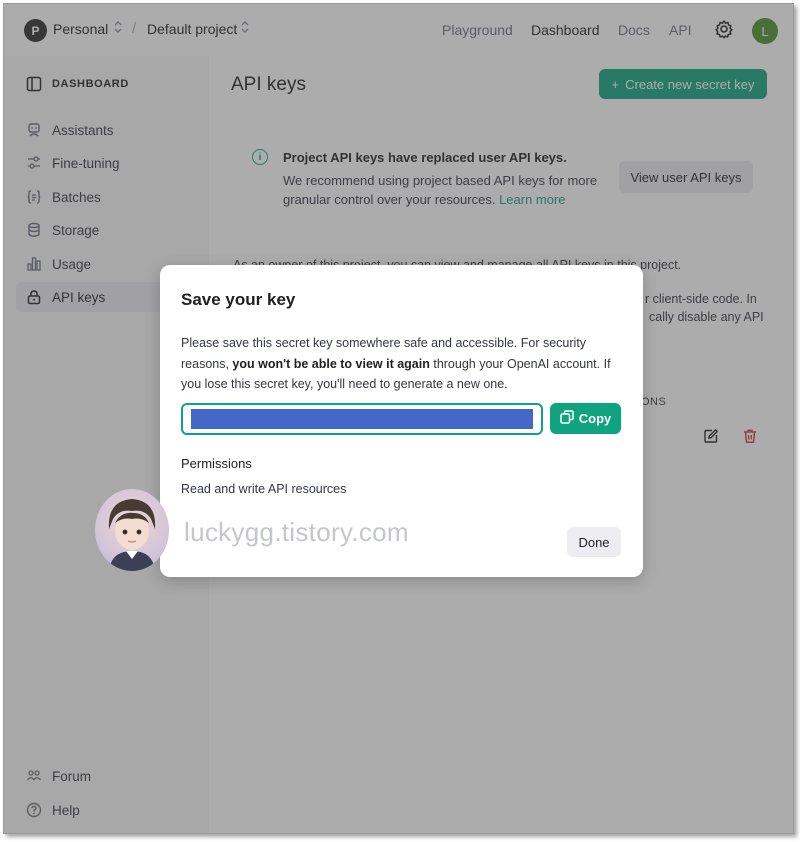 The height and width of the screenshot is (842, 800). What do you see at coordinates (567, 418) in the screenshot?
I see `copy-icon` at bounding box center [567, 418].